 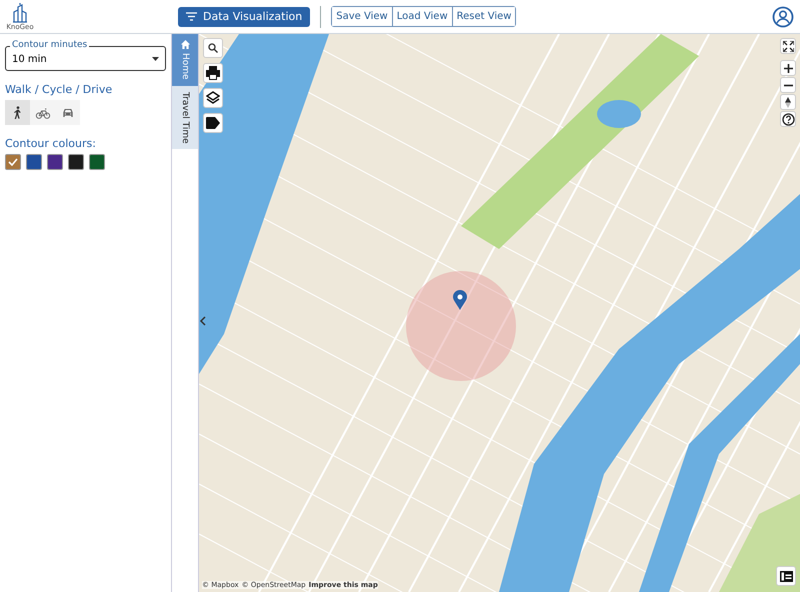 I want to click on search-button, so click(x=213, y=48).